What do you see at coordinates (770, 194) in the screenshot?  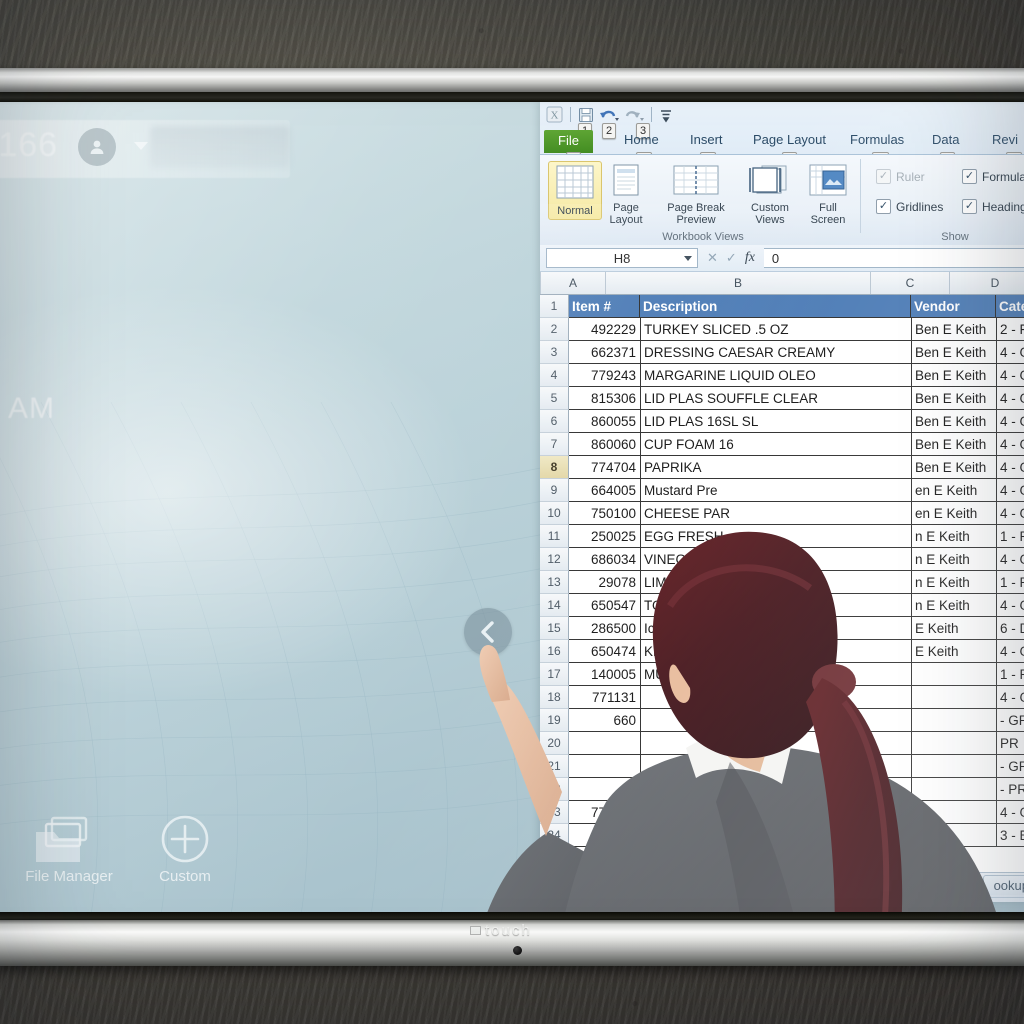 I see `view-button-custom-views: Custom Views` at bounding box center [770, 194].